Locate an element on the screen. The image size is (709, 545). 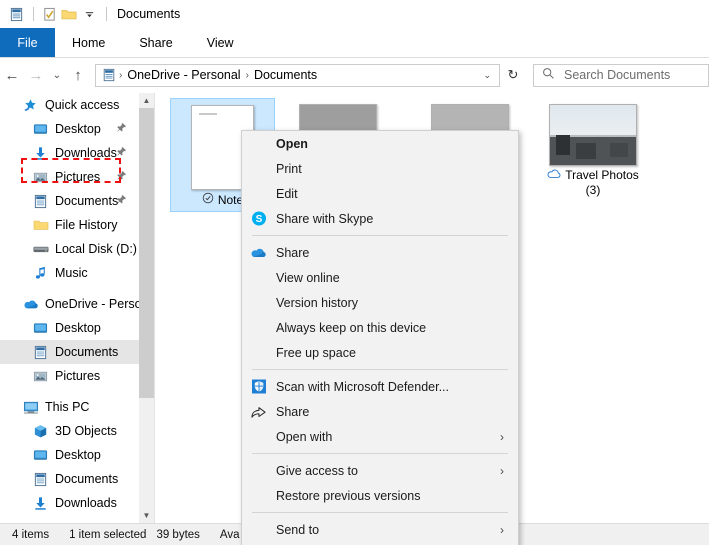
ribbon-tab-bar: File Home Share View is located at coordinates (354, 43).